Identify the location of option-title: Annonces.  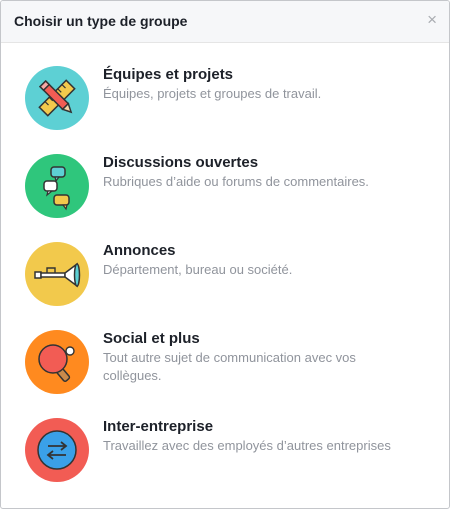
(139, 250).